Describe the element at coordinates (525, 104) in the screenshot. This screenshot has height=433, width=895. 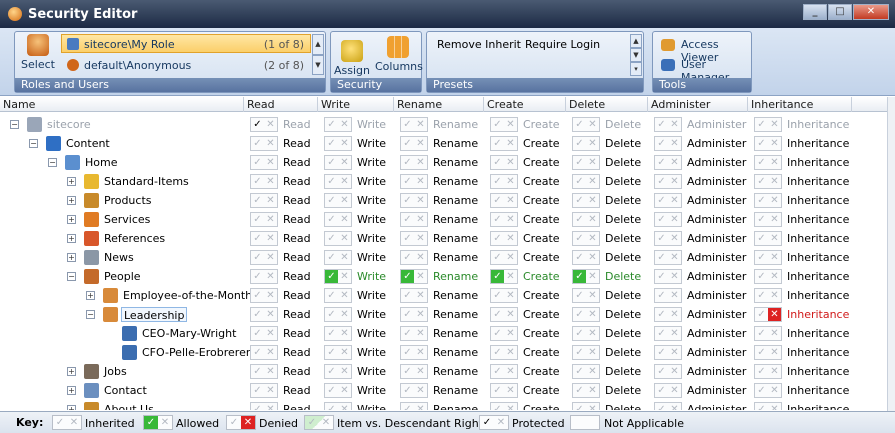
I see `col-create: Create` at that location.